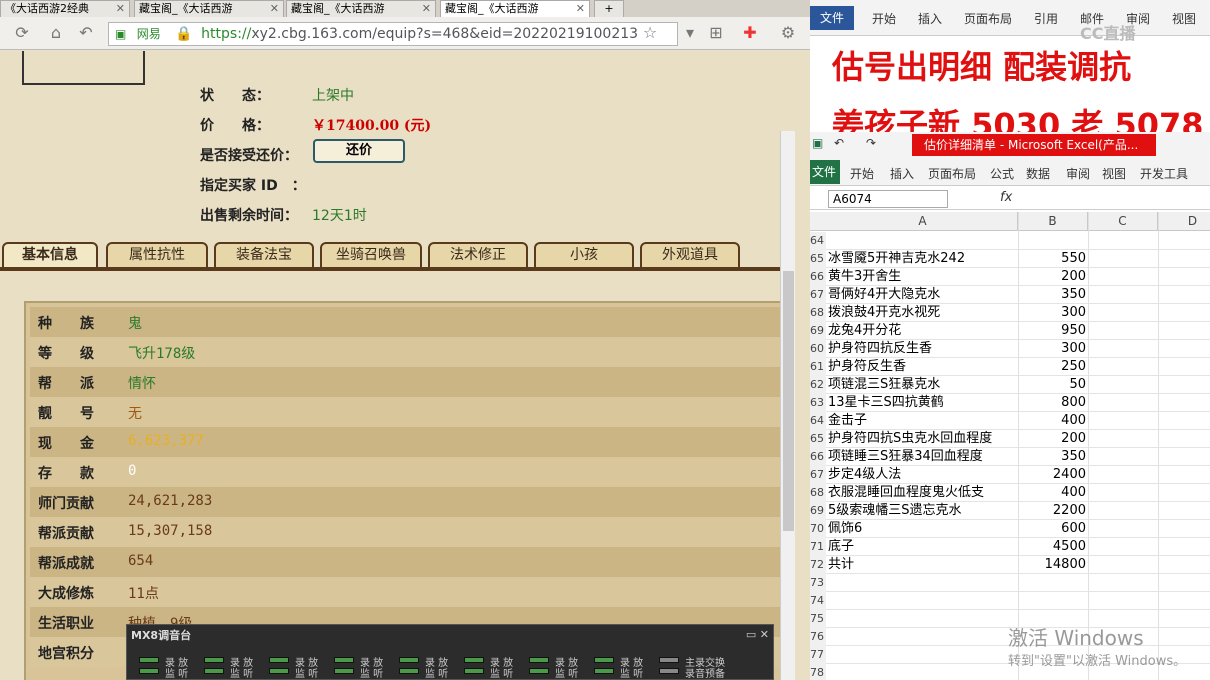 This screenshot has height=680, width=1210. Describe the element at coordinates (1010, 259) in the screenshot. I see `sheet-row: 65 冰雪魇5开神吉克水242 550` at that location.